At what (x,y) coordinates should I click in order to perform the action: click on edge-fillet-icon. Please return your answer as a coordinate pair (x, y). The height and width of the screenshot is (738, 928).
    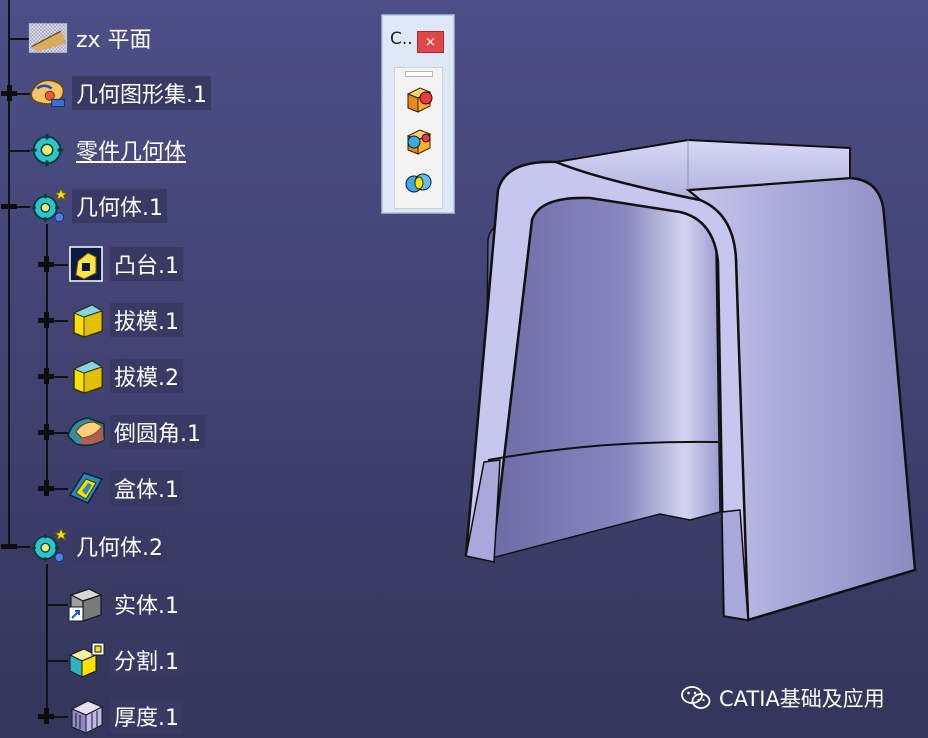
    Looking at the image, I should click on (86, 432).